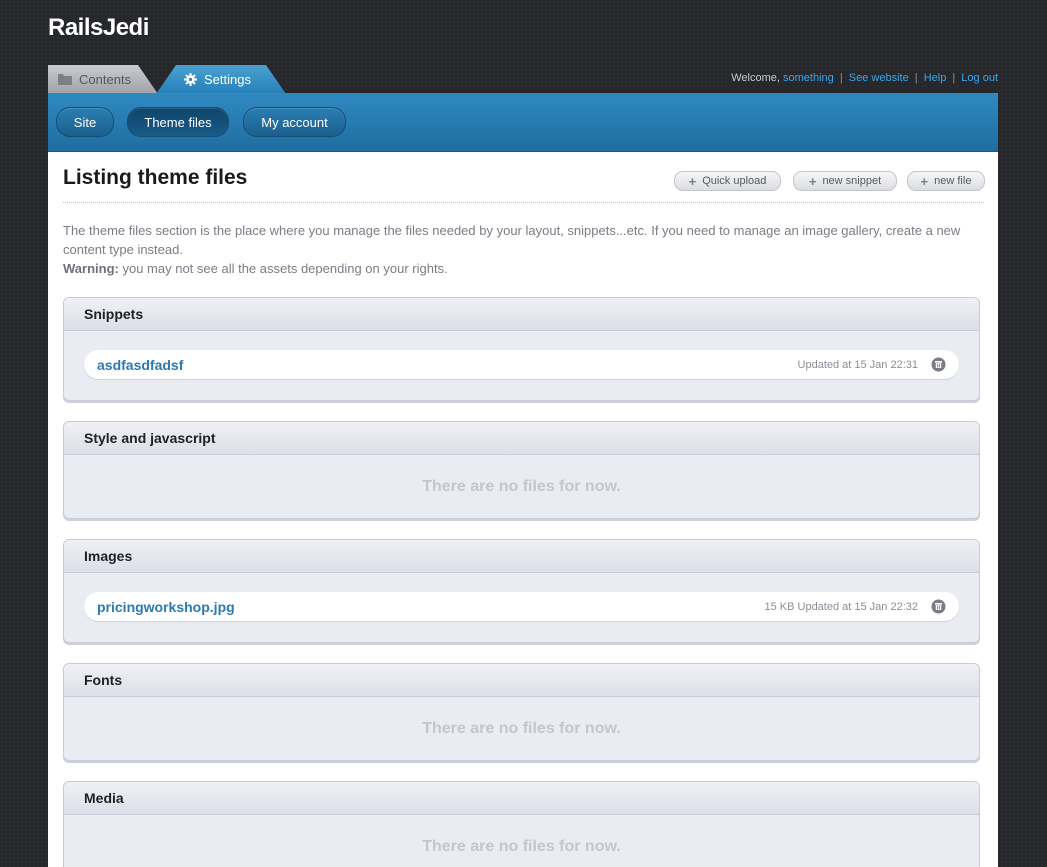  Describe the element at coordinates (85, 122) in the screenshot. I see `subnav-item-site: Site` at that location.